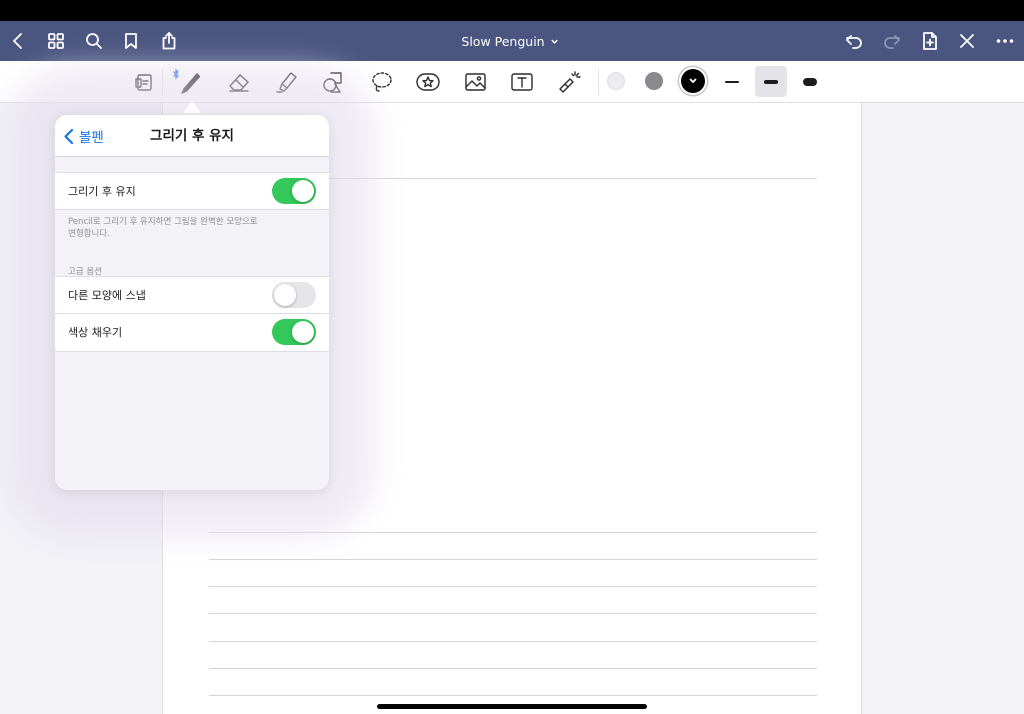 The width and height of the screenshot is (1024, 714). I want to click on more-icon, so click(1005, 41).